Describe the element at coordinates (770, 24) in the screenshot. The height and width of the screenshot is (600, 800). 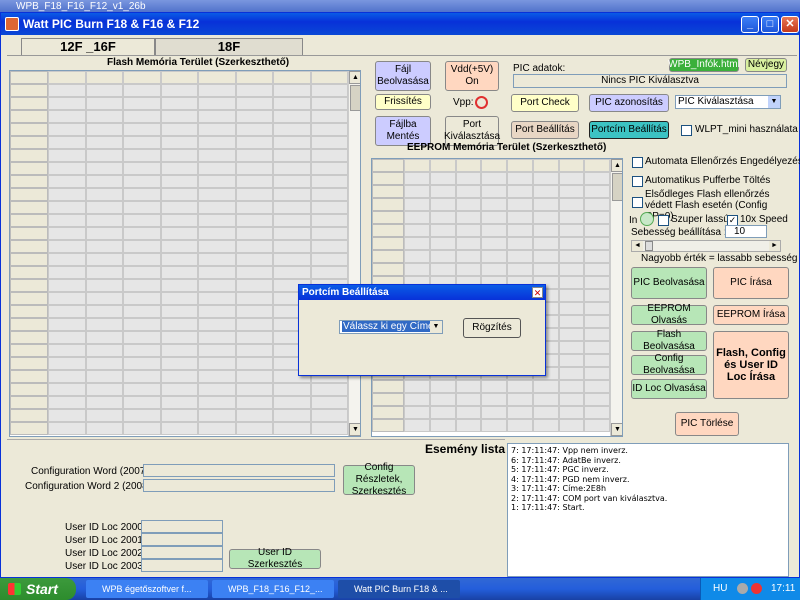
I see `maximize-button: □` at that location.